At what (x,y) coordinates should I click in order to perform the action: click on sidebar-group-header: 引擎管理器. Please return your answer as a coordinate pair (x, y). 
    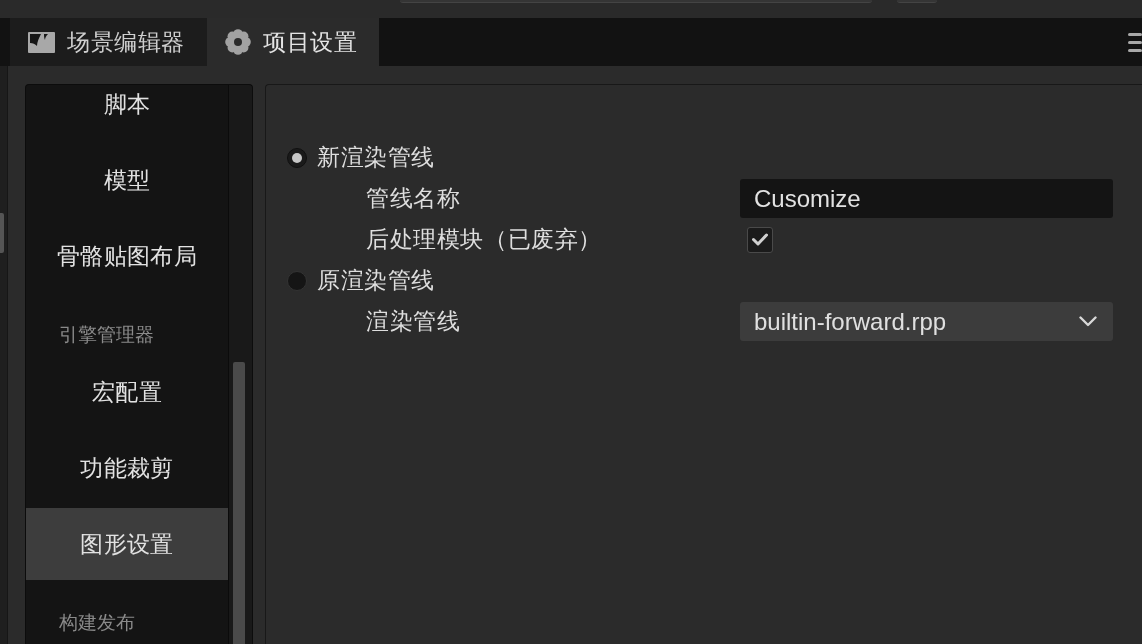
    Looking at the image, I should click on (106, 335).